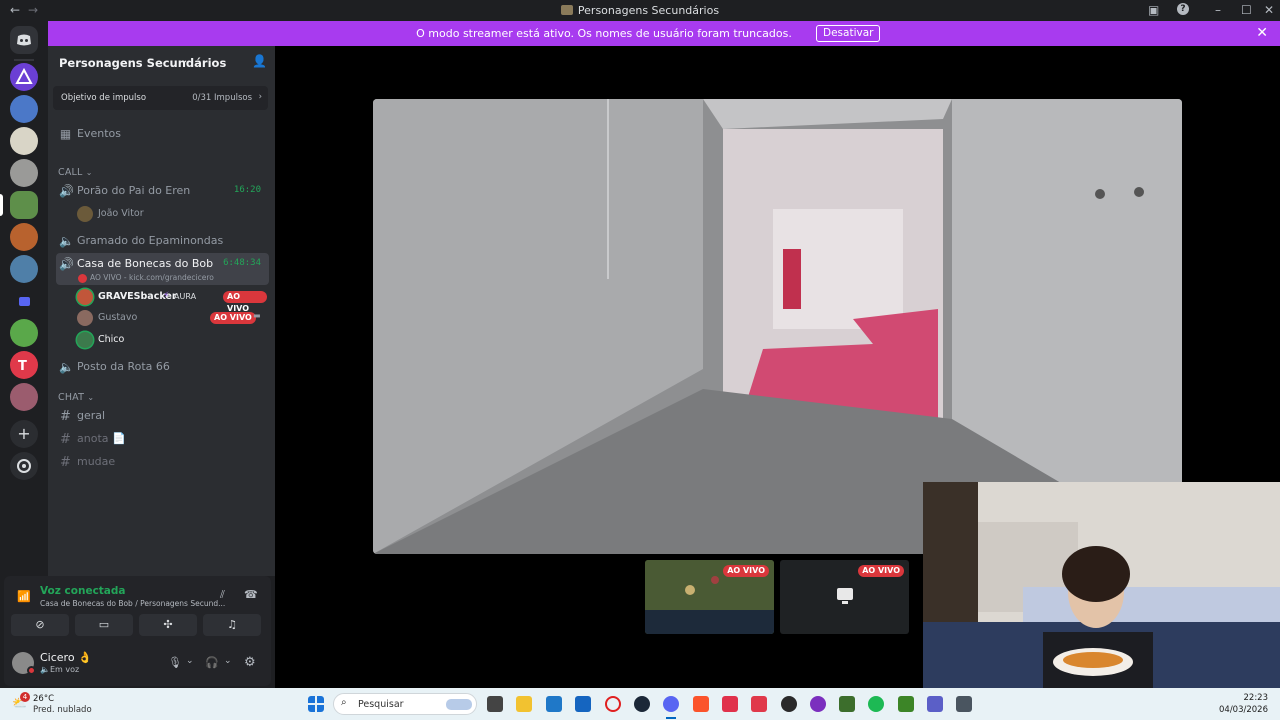  I want to click on avatar, so click(85, 318).